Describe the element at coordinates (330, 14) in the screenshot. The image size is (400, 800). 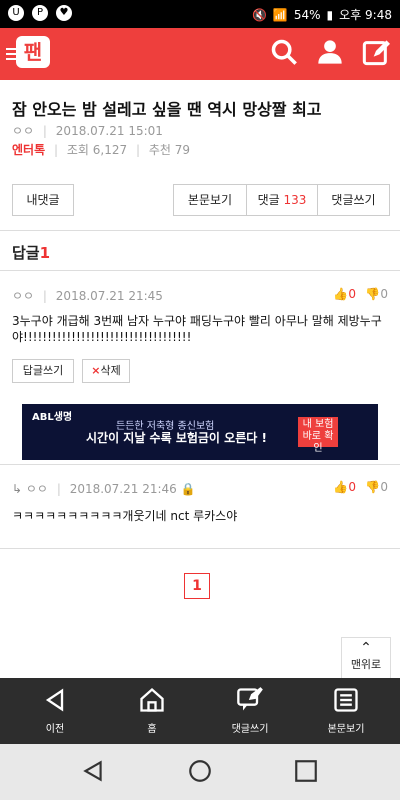
I see `battery-icon: ▮` at that location.